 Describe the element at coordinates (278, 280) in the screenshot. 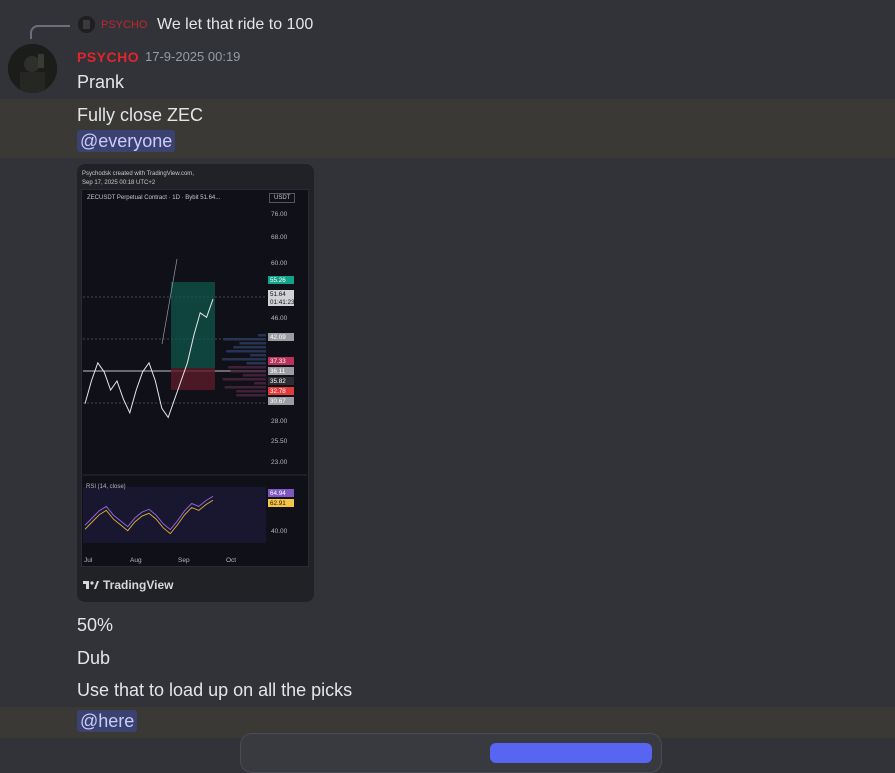

I see `price-label: 55.26` at that location.